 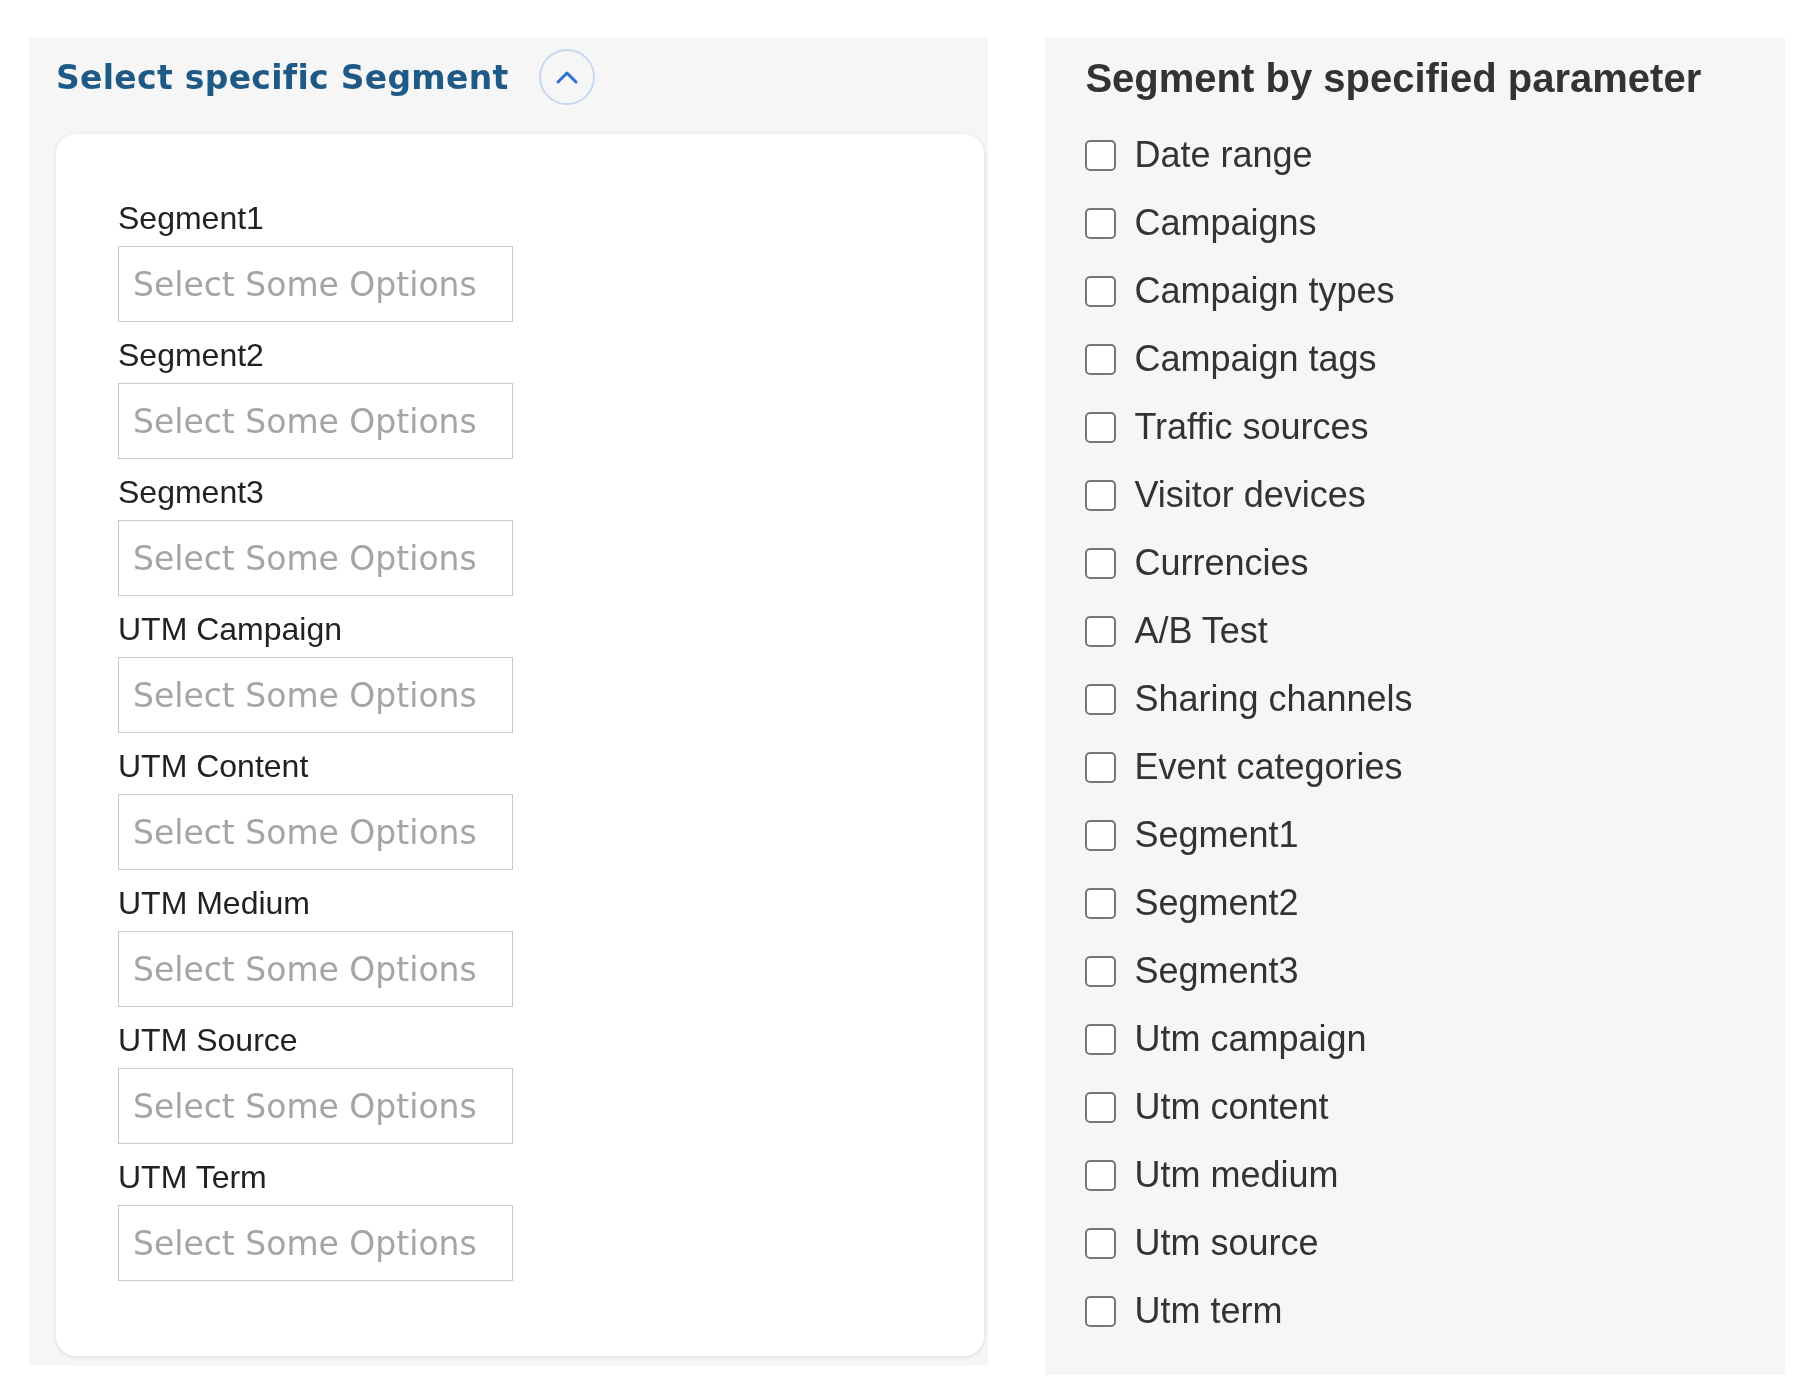 I want to click on checkbox-label: Utm campaign, so click(x=1250, y=1039).